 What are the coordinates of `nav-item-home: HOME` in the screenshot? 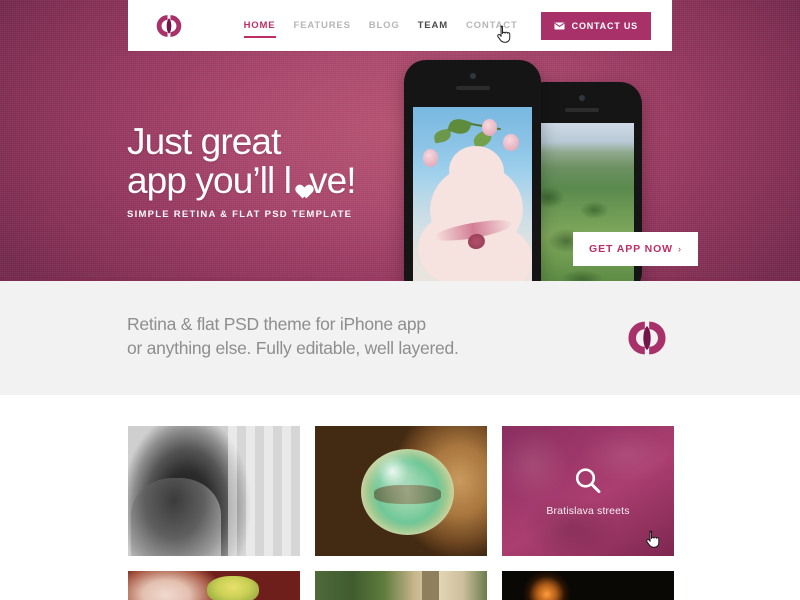 It's located at (260, 28).